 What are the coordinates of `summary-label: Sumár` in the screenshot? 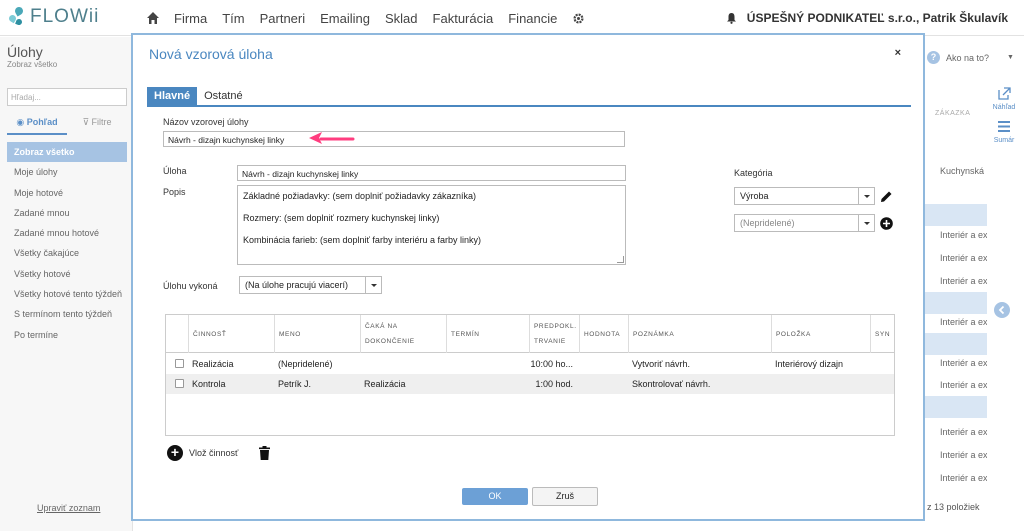 It's located at (1004, 140).